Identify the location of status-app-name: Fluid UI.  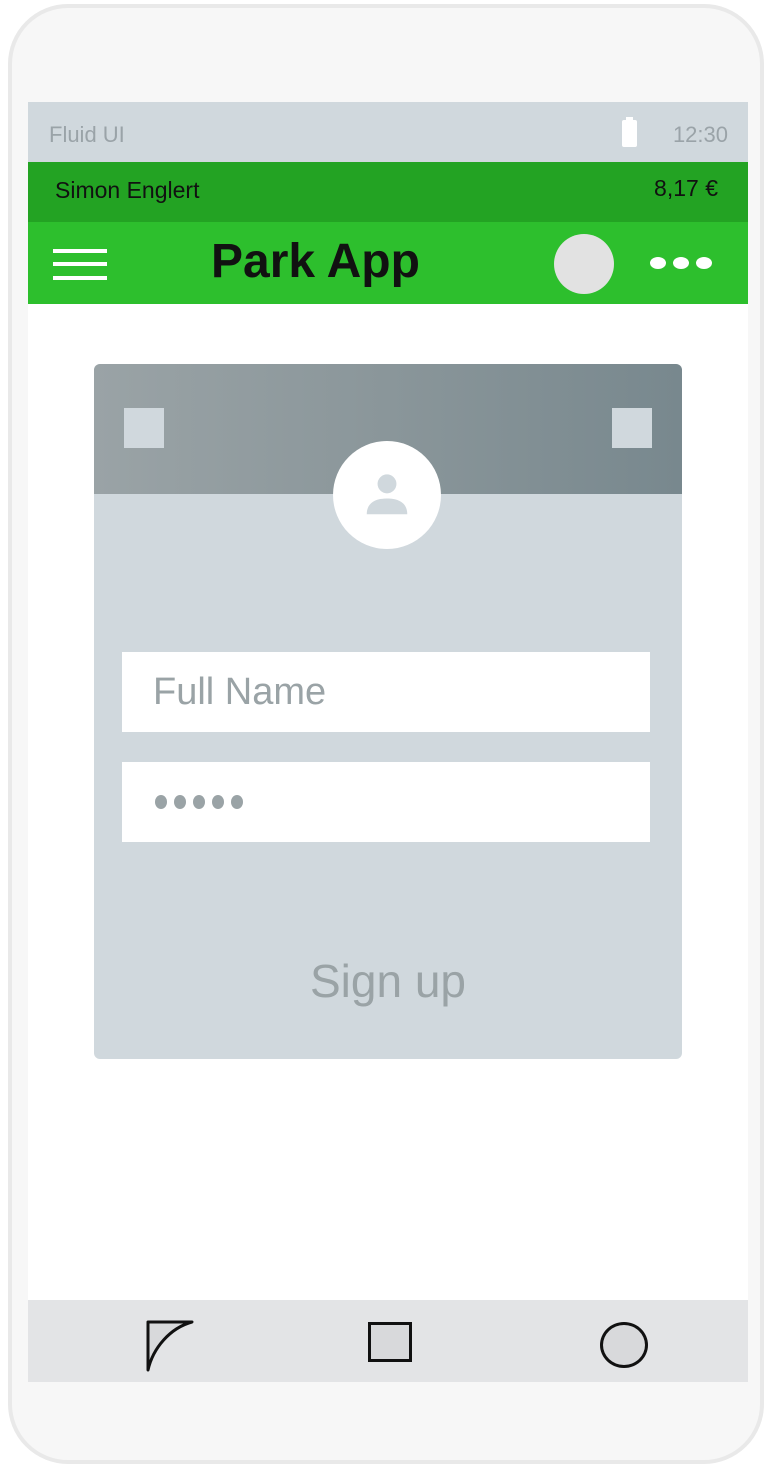
(87, 134).